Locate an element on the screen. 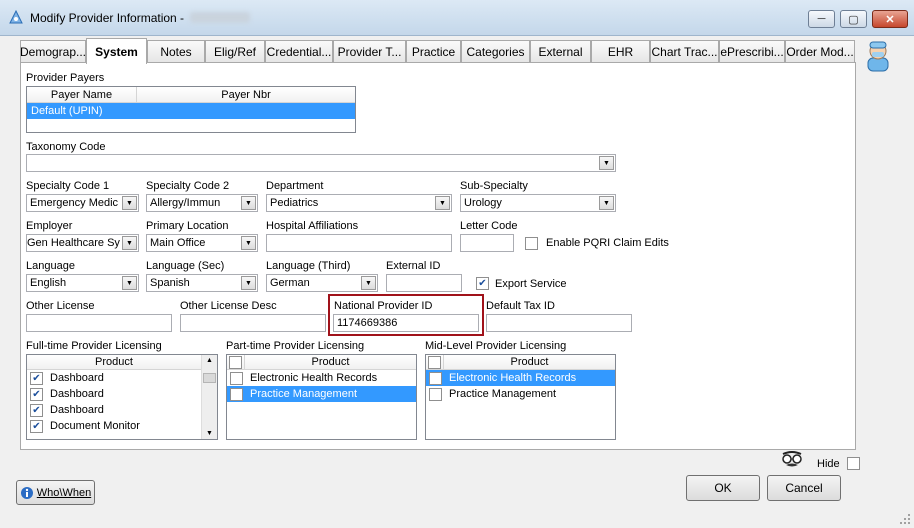  enable-pqri-checkbox is located at coordinates (531, 243).